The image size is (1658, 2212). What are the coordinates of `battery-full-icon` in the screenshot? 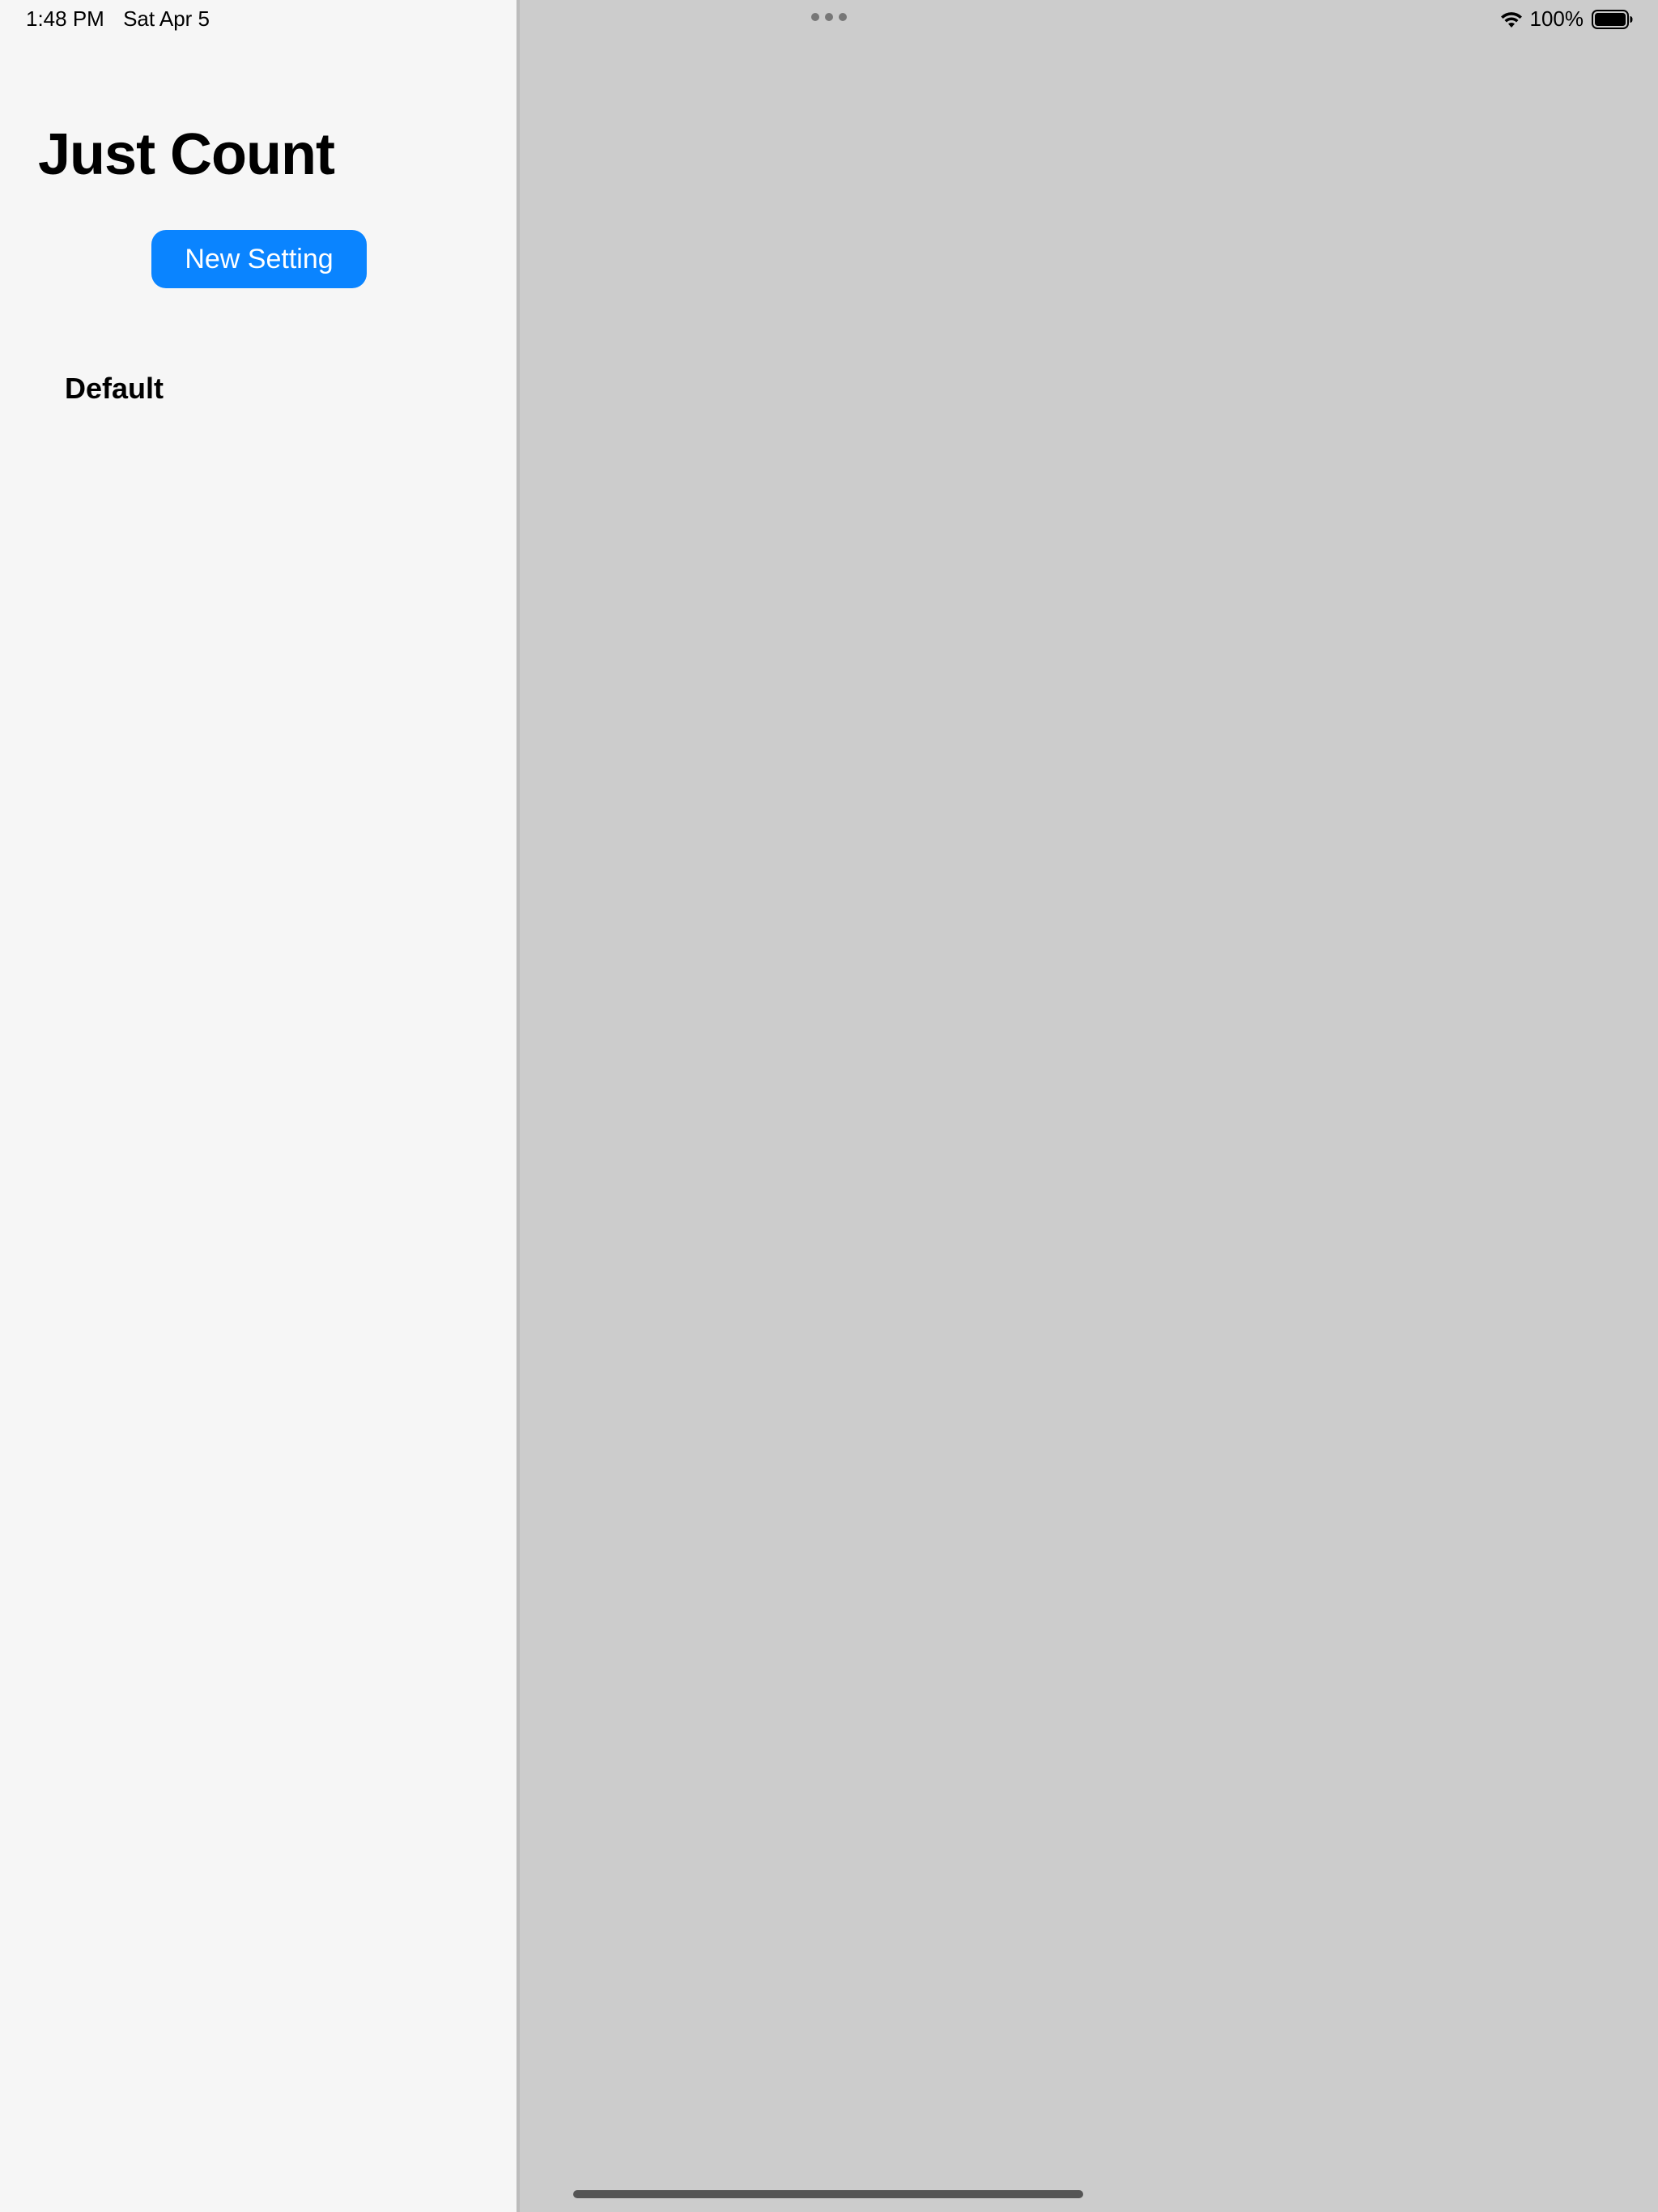 It's located at (1612, 19).